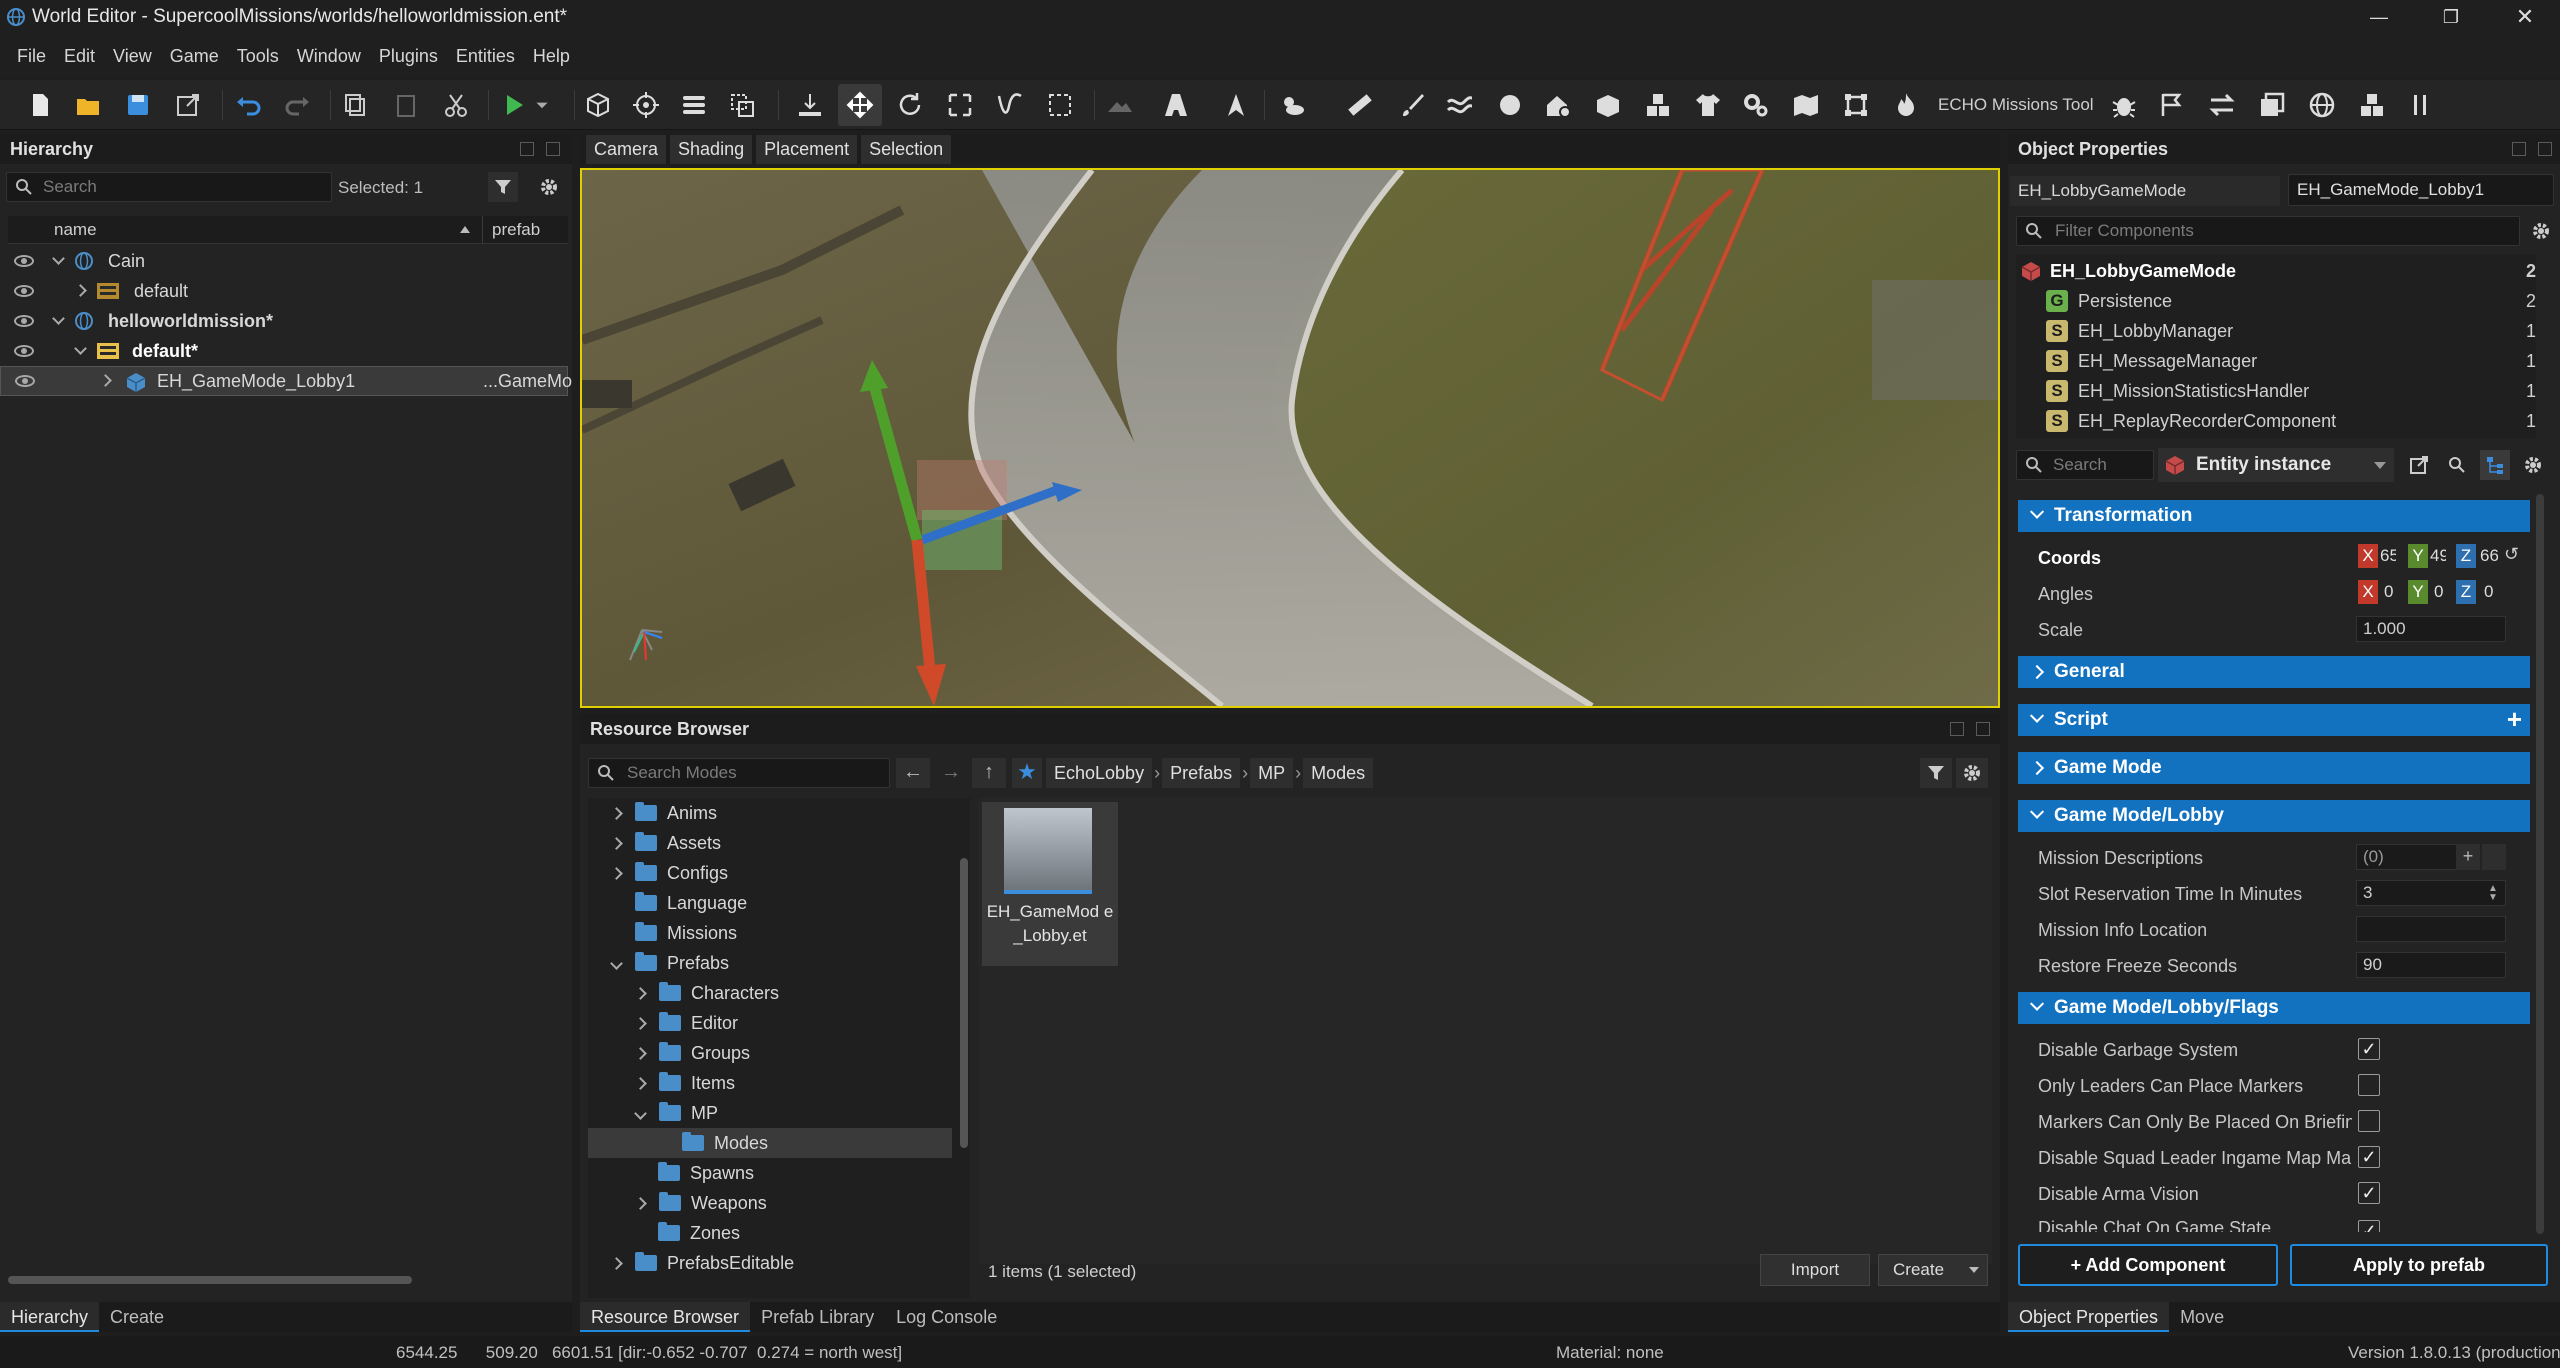  I want to click on menu-plugins: Plugins, so click(408, 56).